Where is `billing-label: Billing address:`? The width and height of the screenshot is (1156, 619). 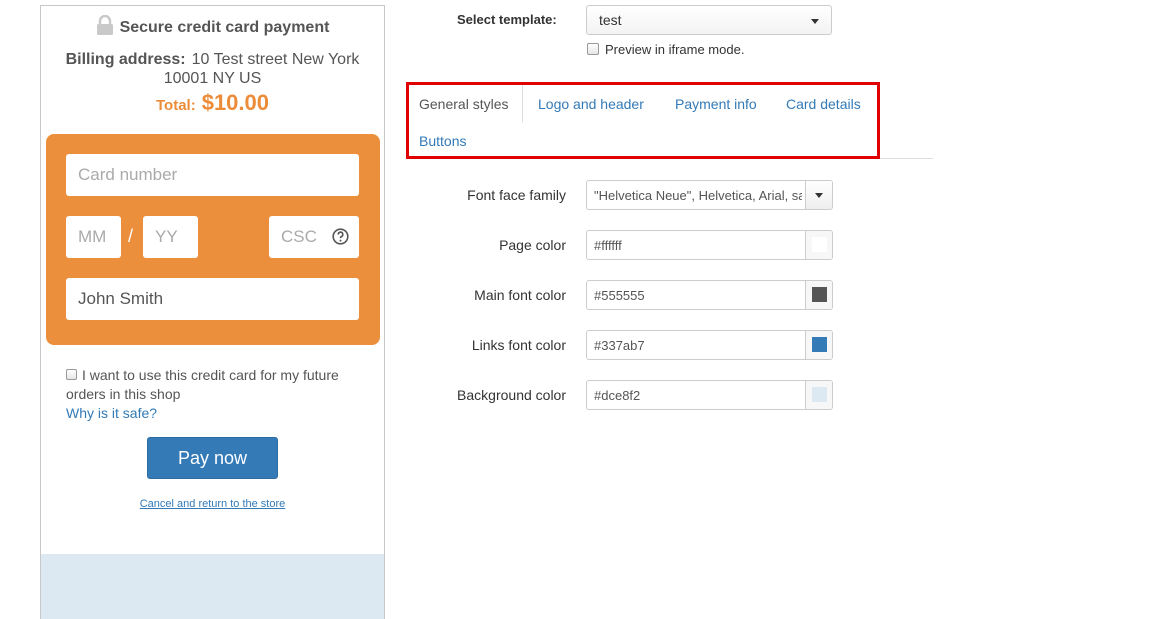
billing-label: Billing address: is located at coordinates (125, 59).